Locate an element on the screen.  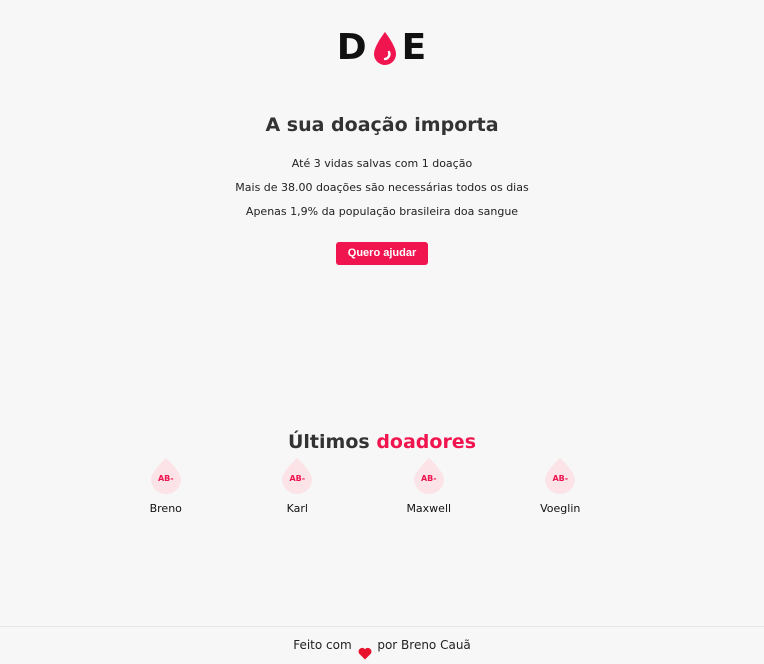
logo-letter-e: E is located at coordinates (414, 47).